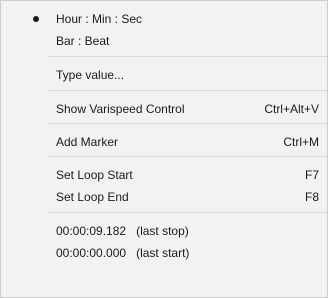 This screenshot has height=298, width=328. Describe the element at coordinates (311, 197) in the screenshot. I see `menu-item-shortcut: F8` at that location.